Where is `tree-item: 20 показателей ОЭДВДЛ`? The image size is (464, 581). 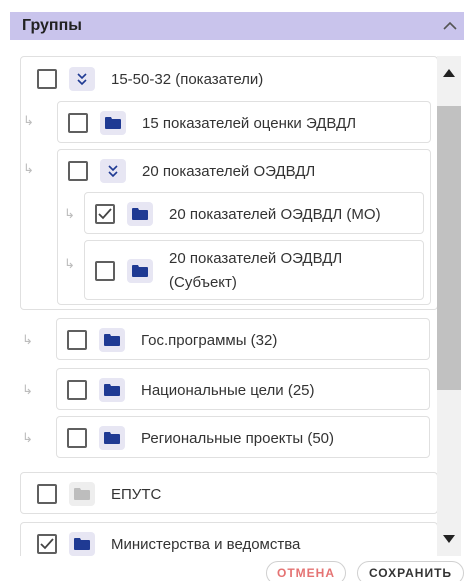 tree-item: 20 показателей ОЭДВДЛ is located at coordinates (191, 171).